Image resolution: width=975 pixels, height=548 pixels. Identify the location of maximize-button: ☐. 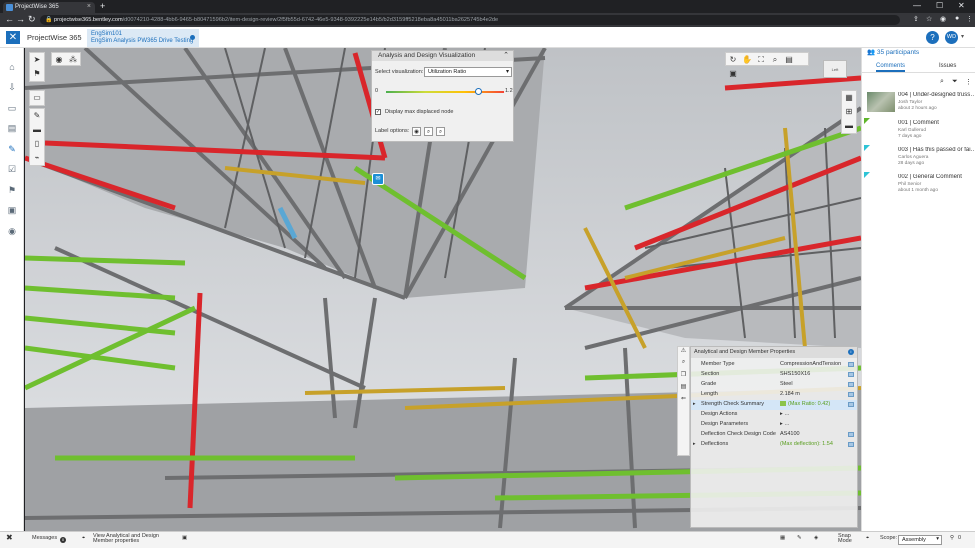
(939, 5).